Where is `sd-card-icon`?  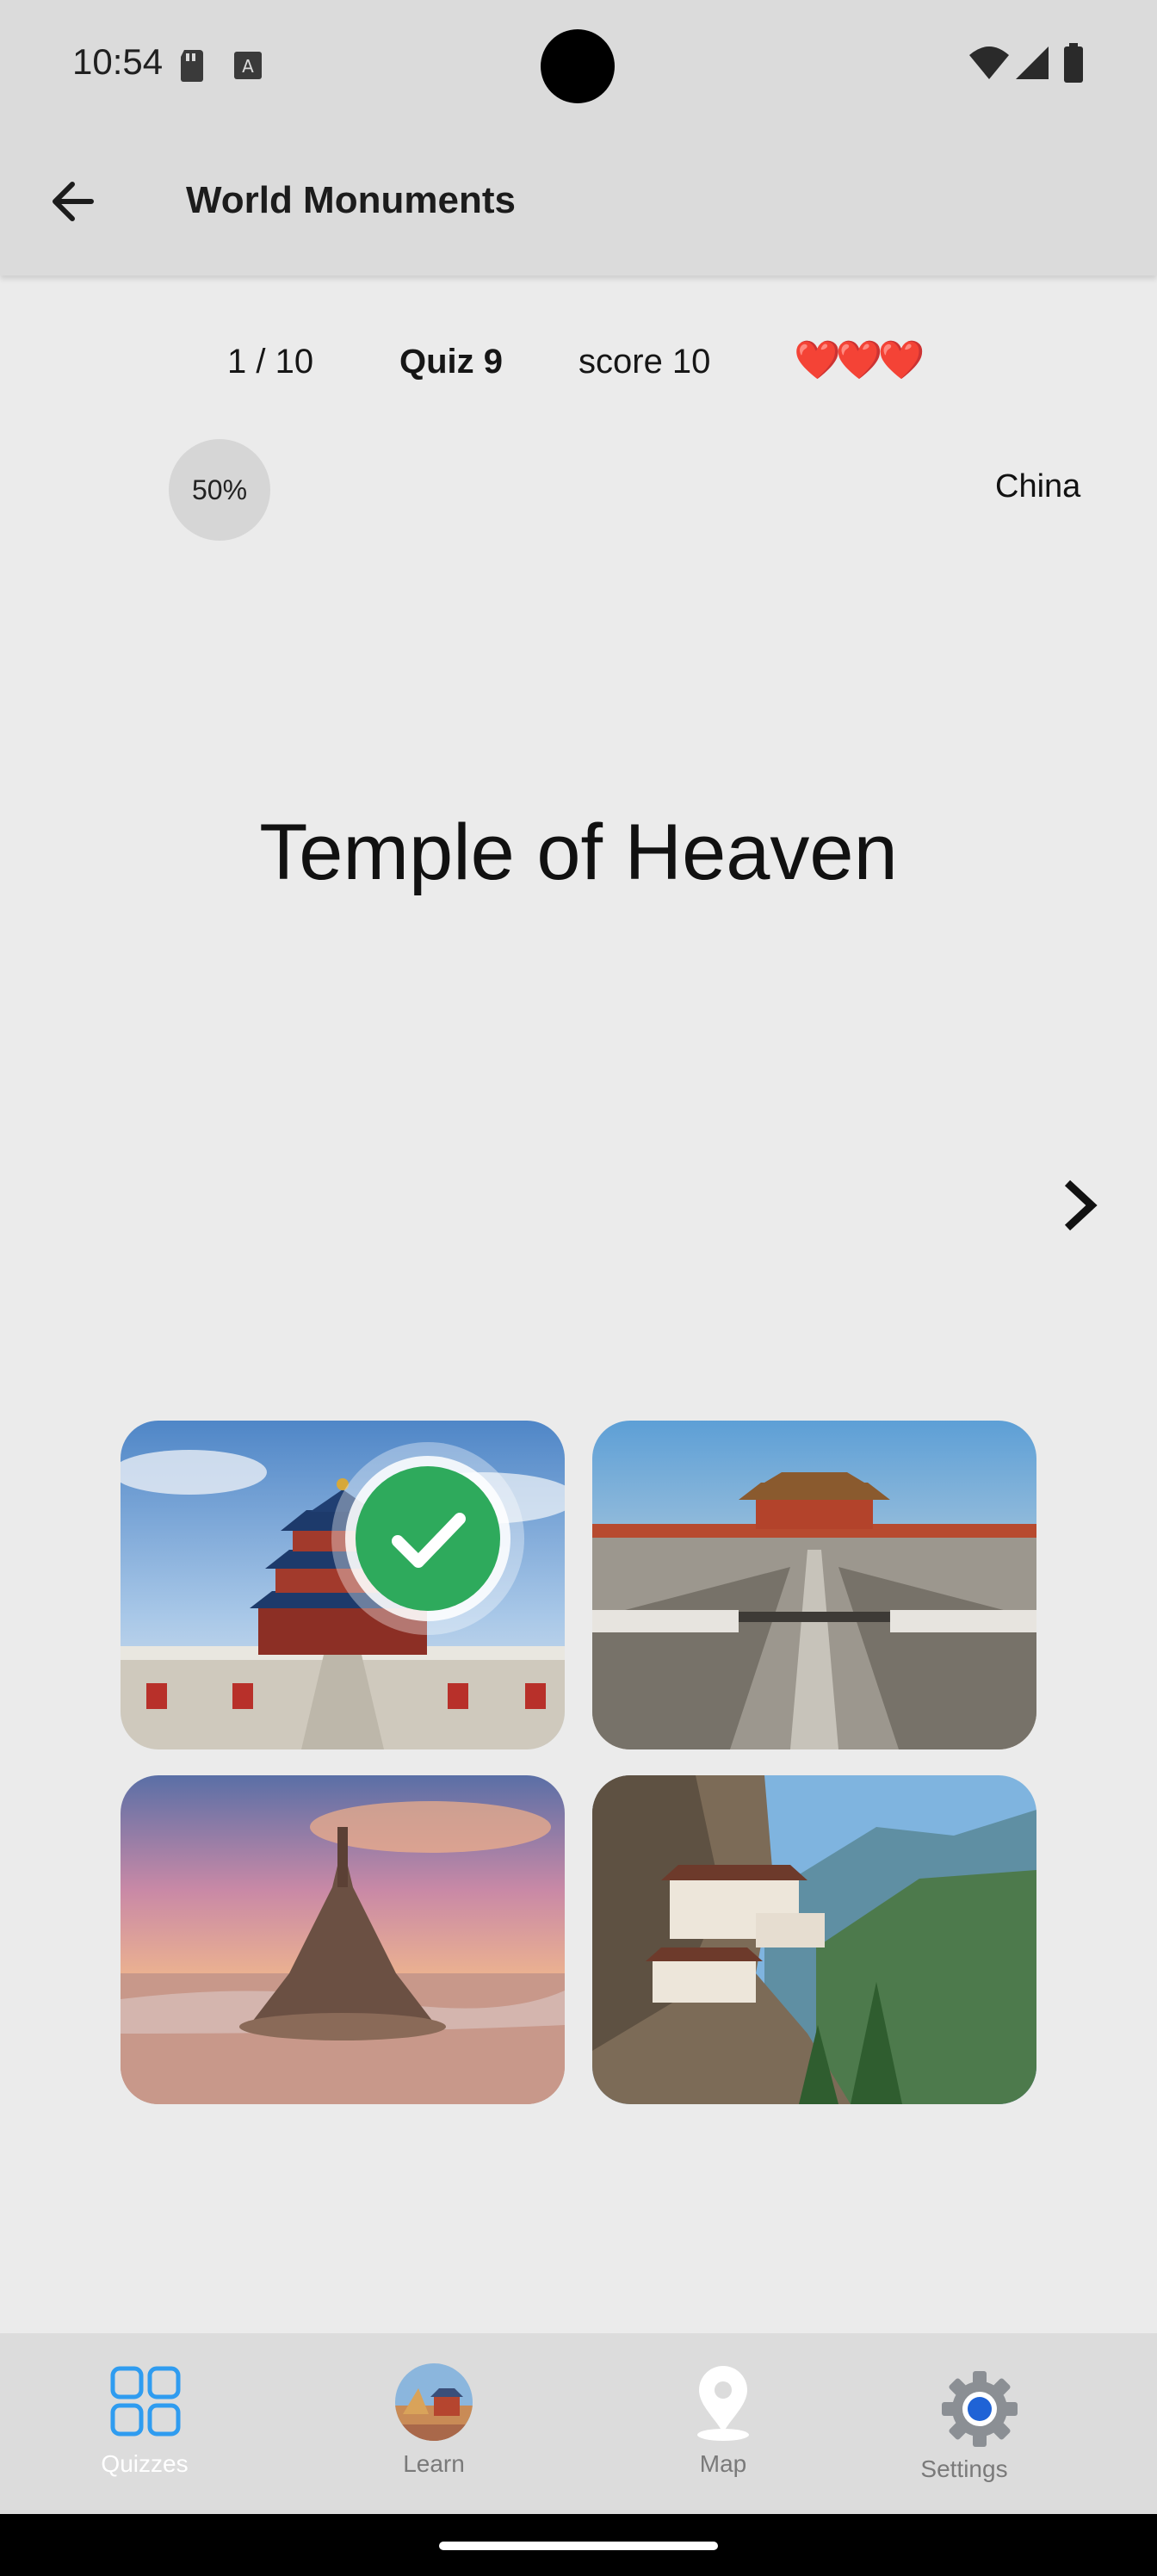 sd-card-icon is located at coordinates (192, 66).